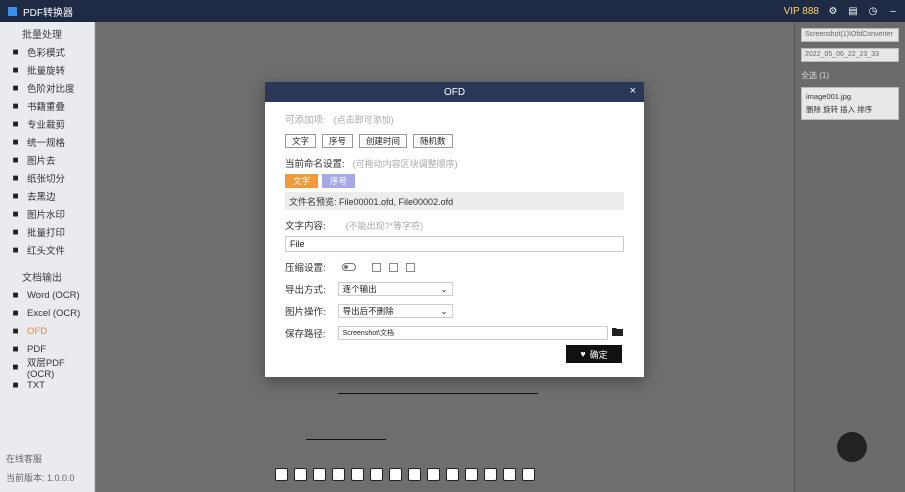 This screenshot has height=492, width=905. What do you see at coordinates (395, 474) in the screenshot?
I see `tool-align-icon` at bounding box center [395, 474].